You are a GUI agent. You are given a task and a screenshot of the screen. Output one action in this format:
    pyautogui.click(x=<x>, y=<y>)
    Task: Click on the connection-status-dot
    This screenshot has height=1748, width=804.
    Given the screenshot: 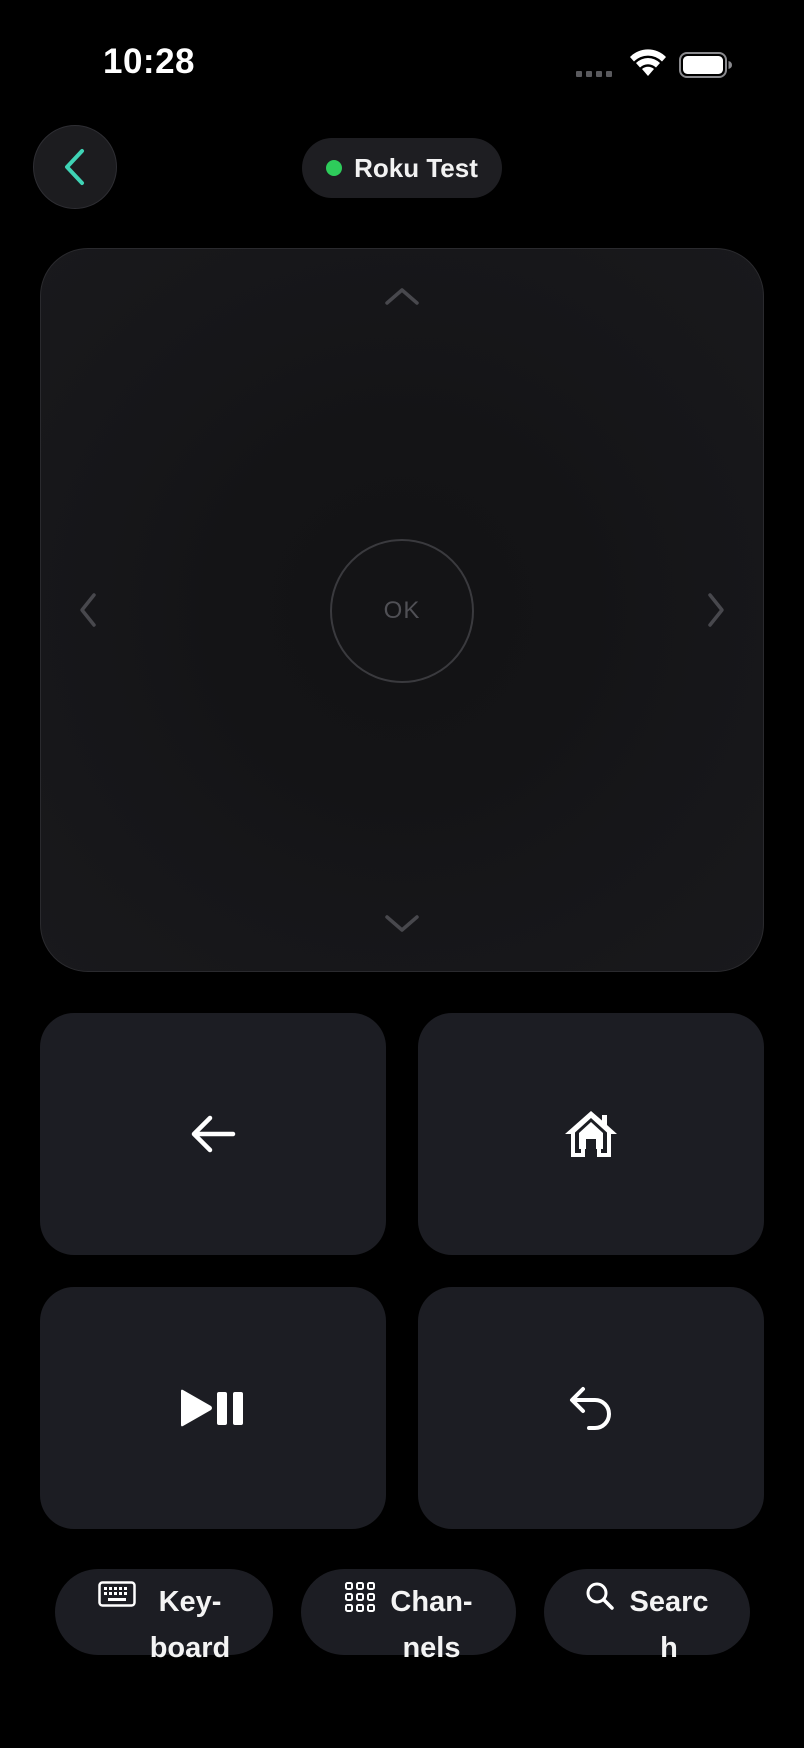 What is the action you would take?
    pyautogui.click(x=334, y=168)
    